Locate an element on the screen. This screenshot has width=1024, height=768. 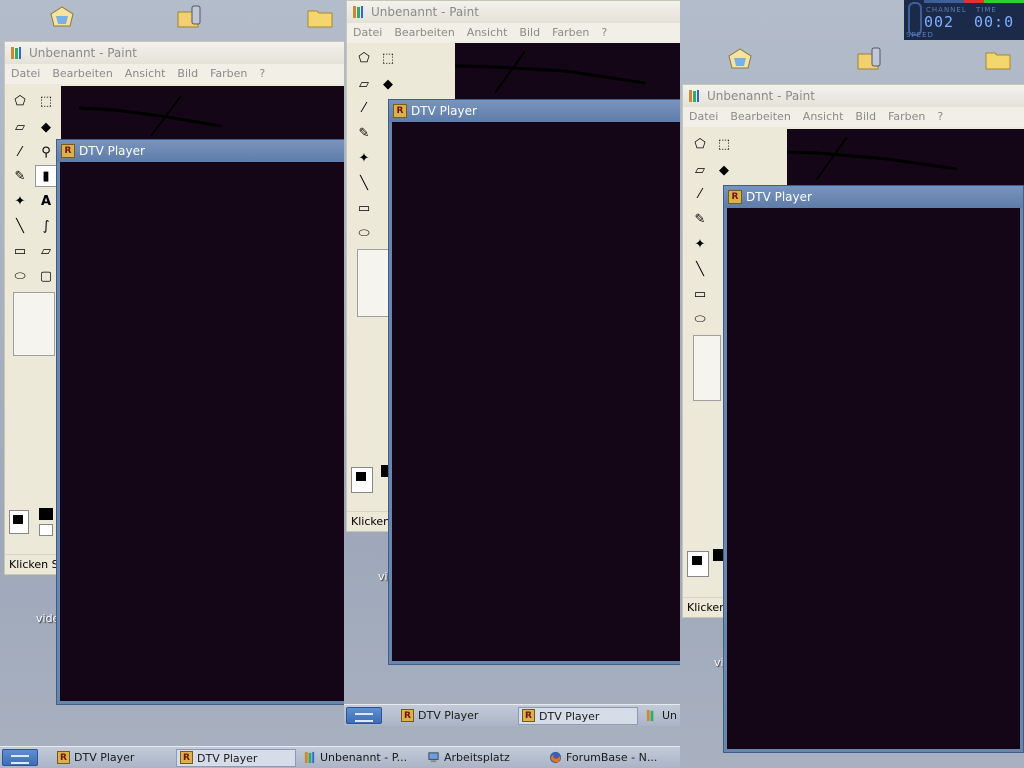
curve-icon: ∫ is located at coordinates (46, 226).